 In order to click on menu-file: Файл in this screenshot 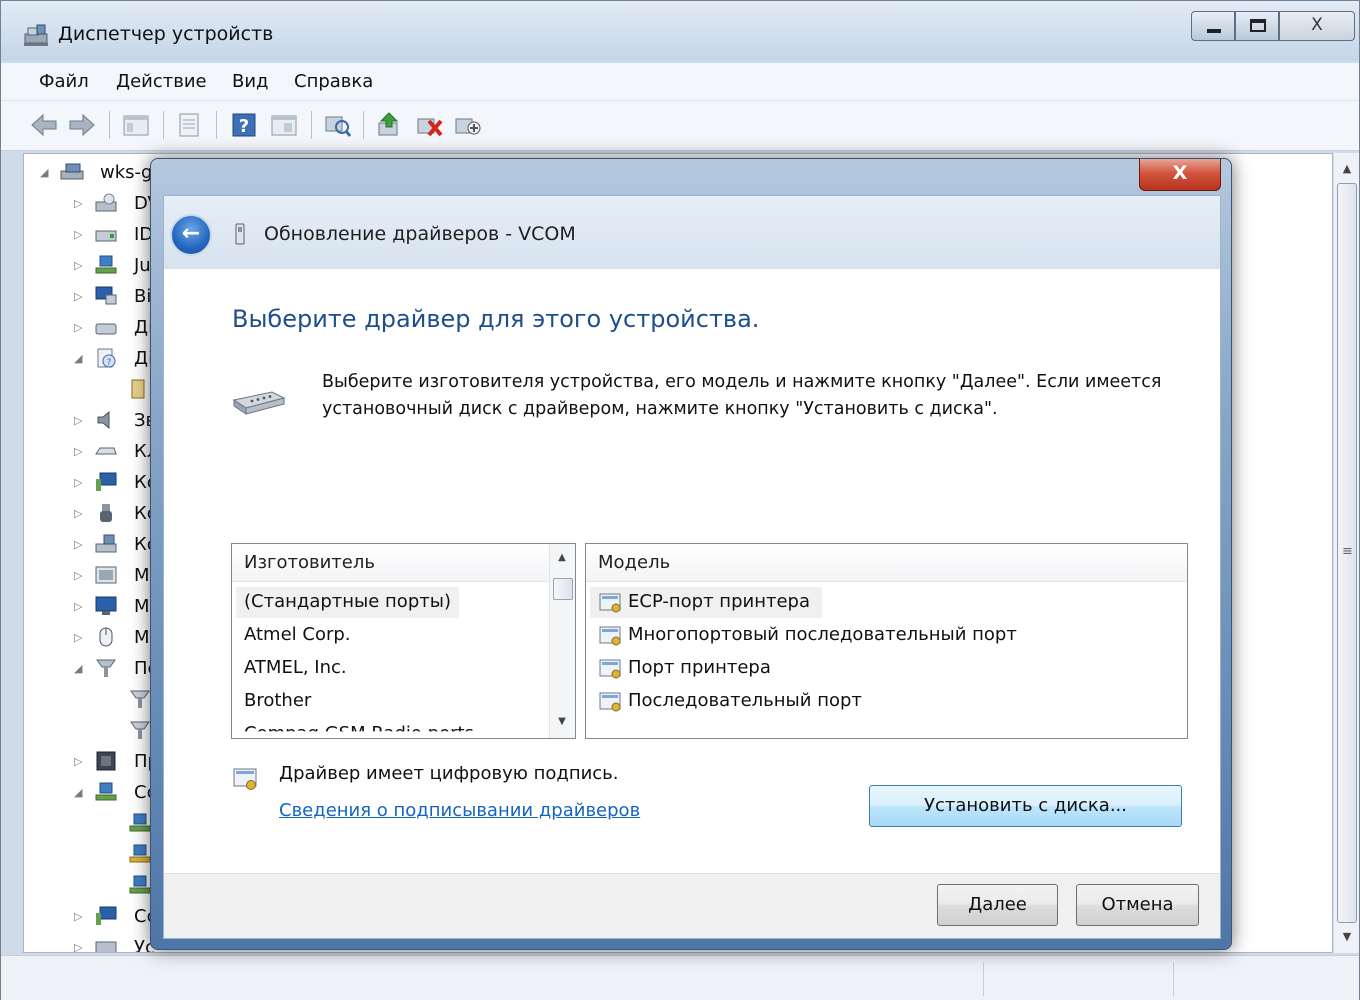, I will do `click(64, 81)`.